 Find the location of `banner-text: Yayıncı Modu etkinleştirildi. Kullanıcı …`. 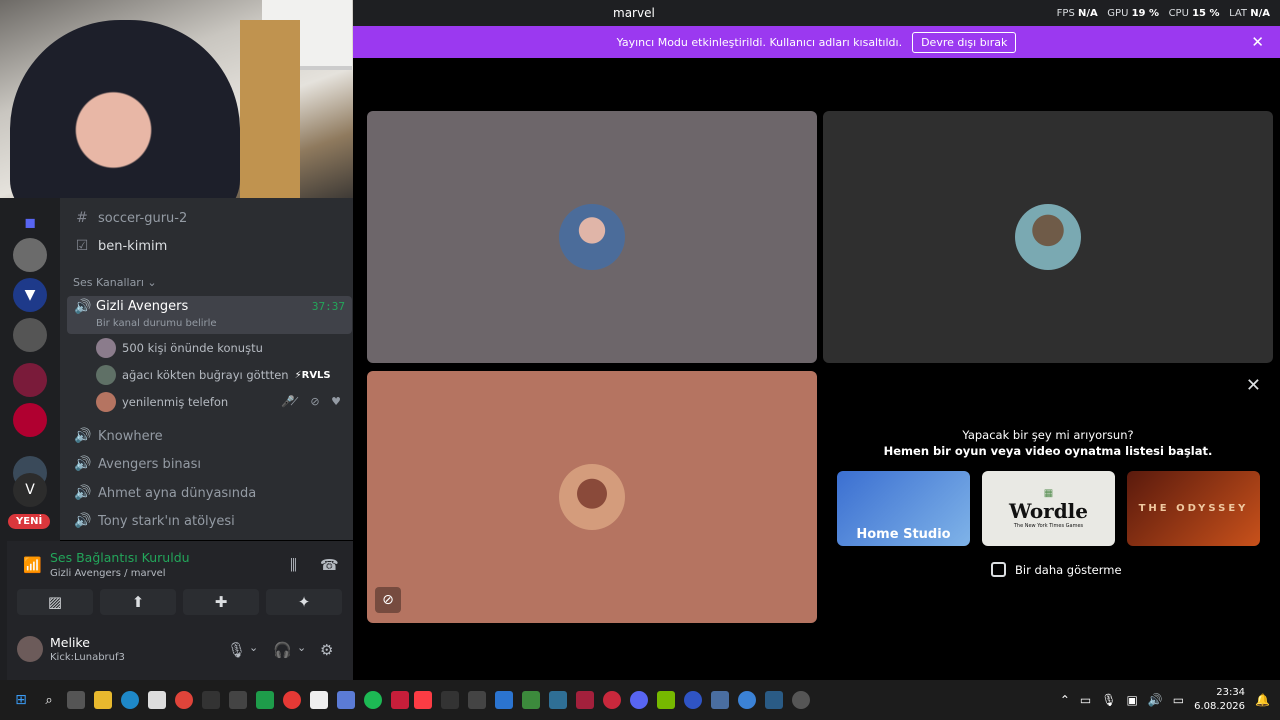

banner-text: Yayıncı Modu etkinleştirildi. Kullanıcı … is located at coordinates (759, 42).